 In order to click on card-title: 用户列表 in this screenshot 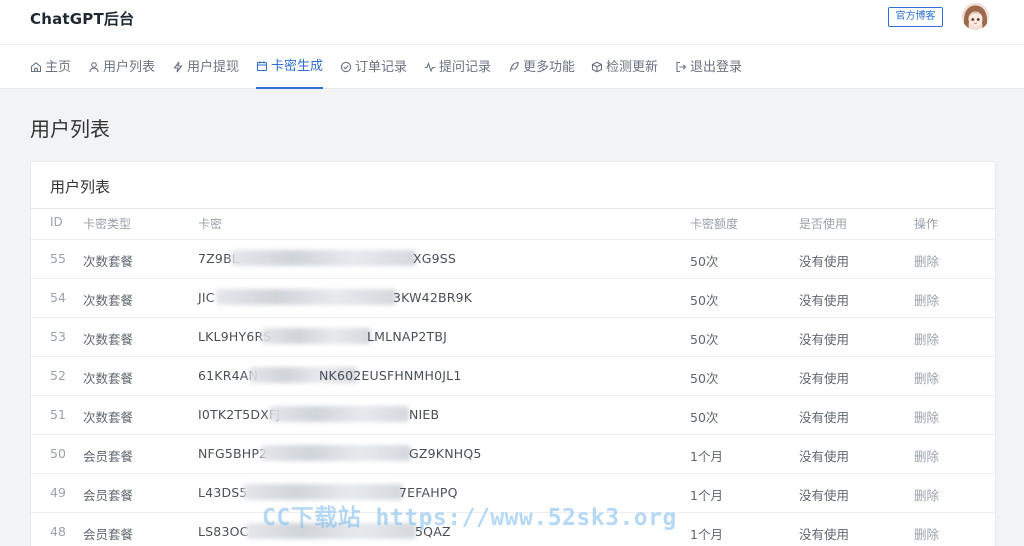, I will do `click(80, 187)`.